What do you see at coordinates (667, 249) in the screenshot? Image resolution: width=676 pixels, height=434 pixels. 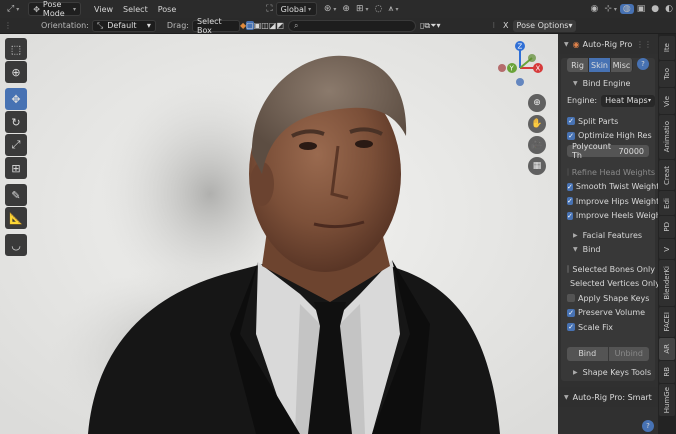 I see `tab-v: V` at bounding box center [667, 249].